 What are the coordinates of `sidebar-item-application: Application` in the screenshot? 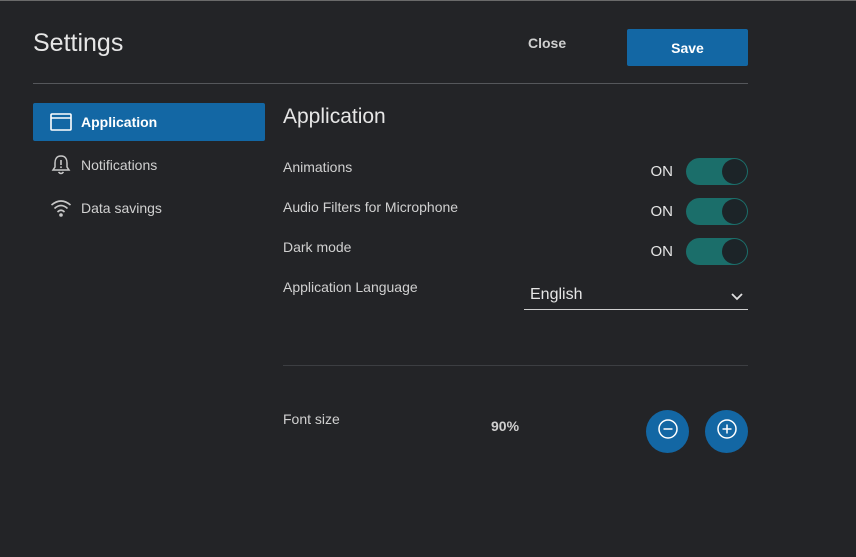 It's located at (149, 122).